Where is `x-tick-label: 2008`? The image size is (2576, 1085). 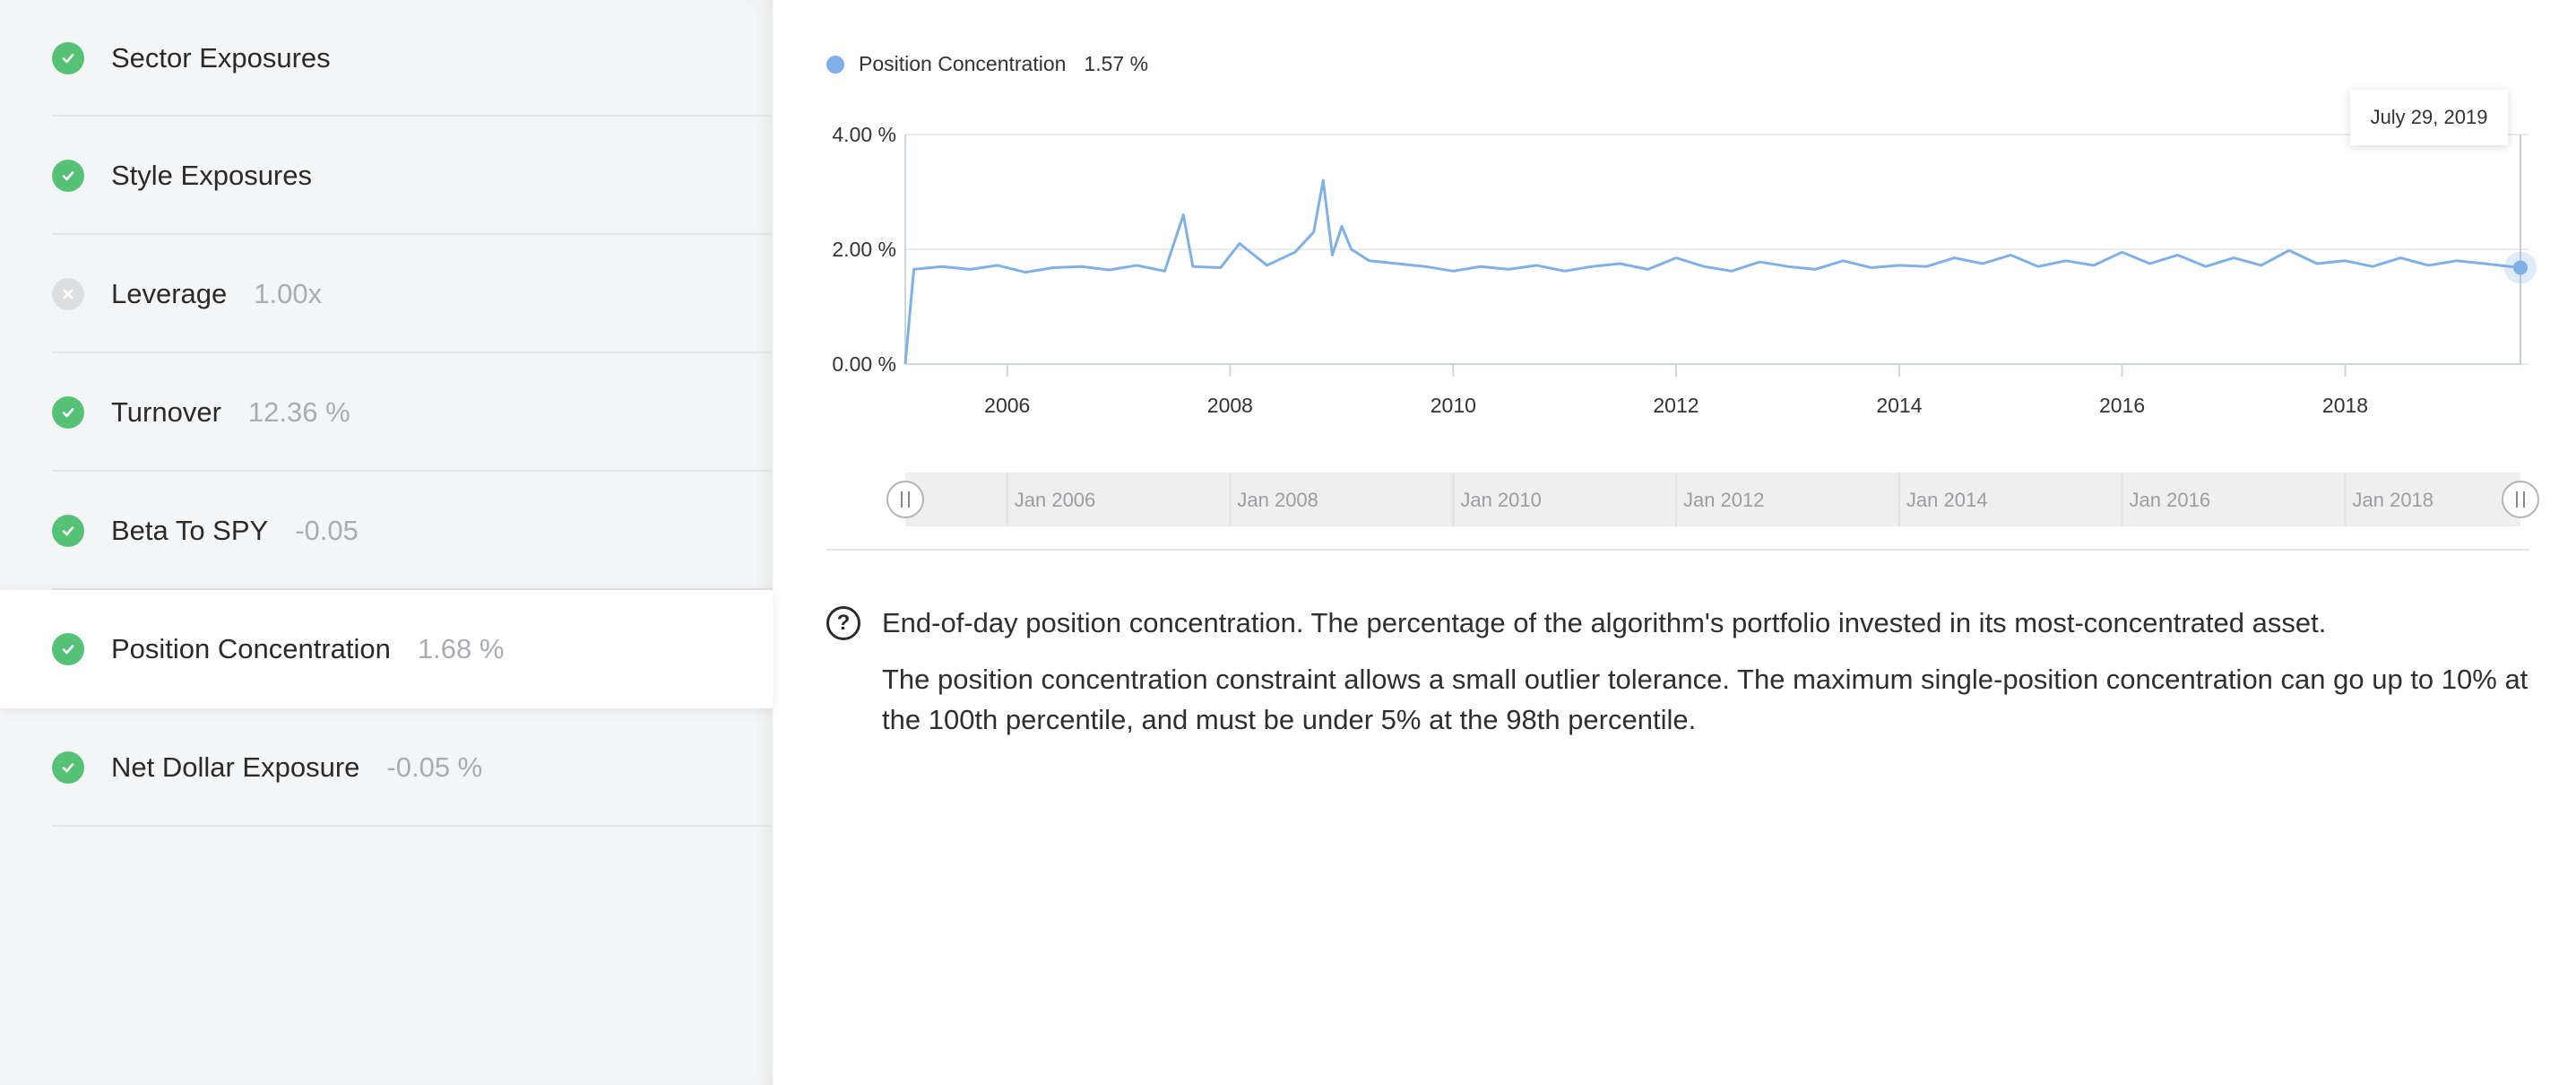 x-tick-label: 2008 is located at coordinates (1230, 405).